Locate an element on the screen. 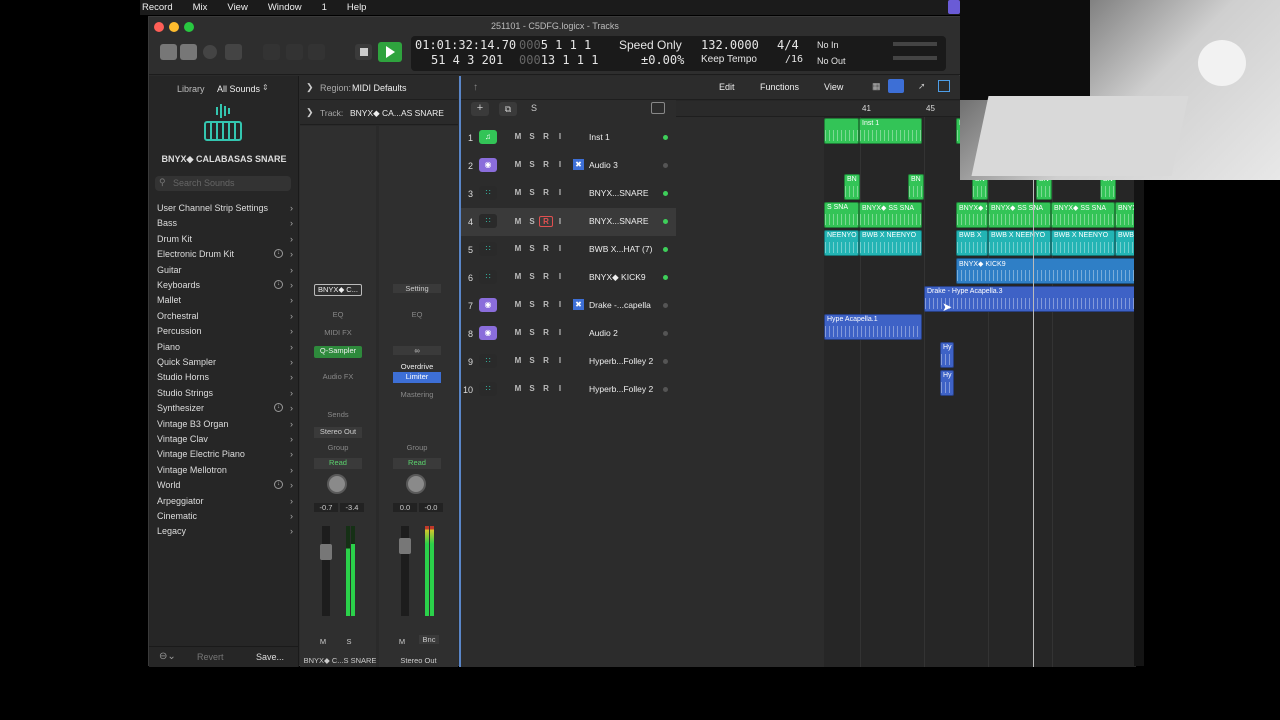 The width and height of the screenshot is (1280, 720). library-item: Piano › is located at coordinates (227, 349).